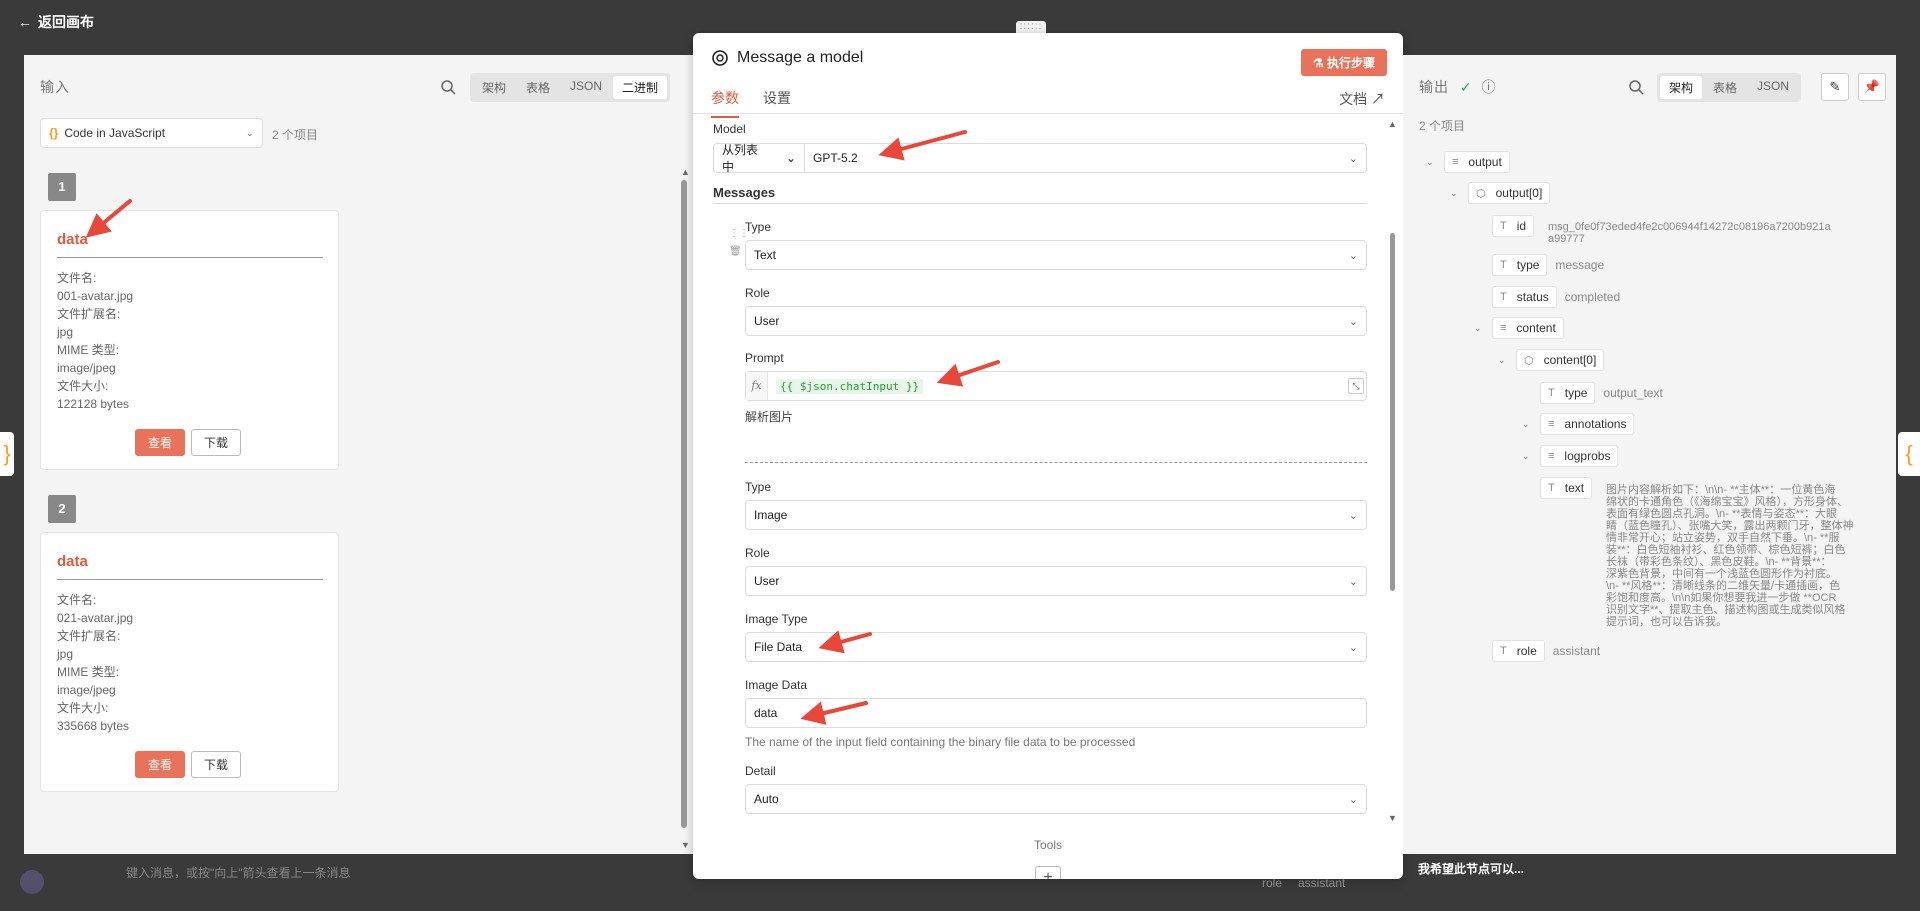 This screenshot has height=911, width=1920. What do you see at coordinates (62, 187) in the screenshot?
I see `item-index: 1` at bounding box center [62, 187].